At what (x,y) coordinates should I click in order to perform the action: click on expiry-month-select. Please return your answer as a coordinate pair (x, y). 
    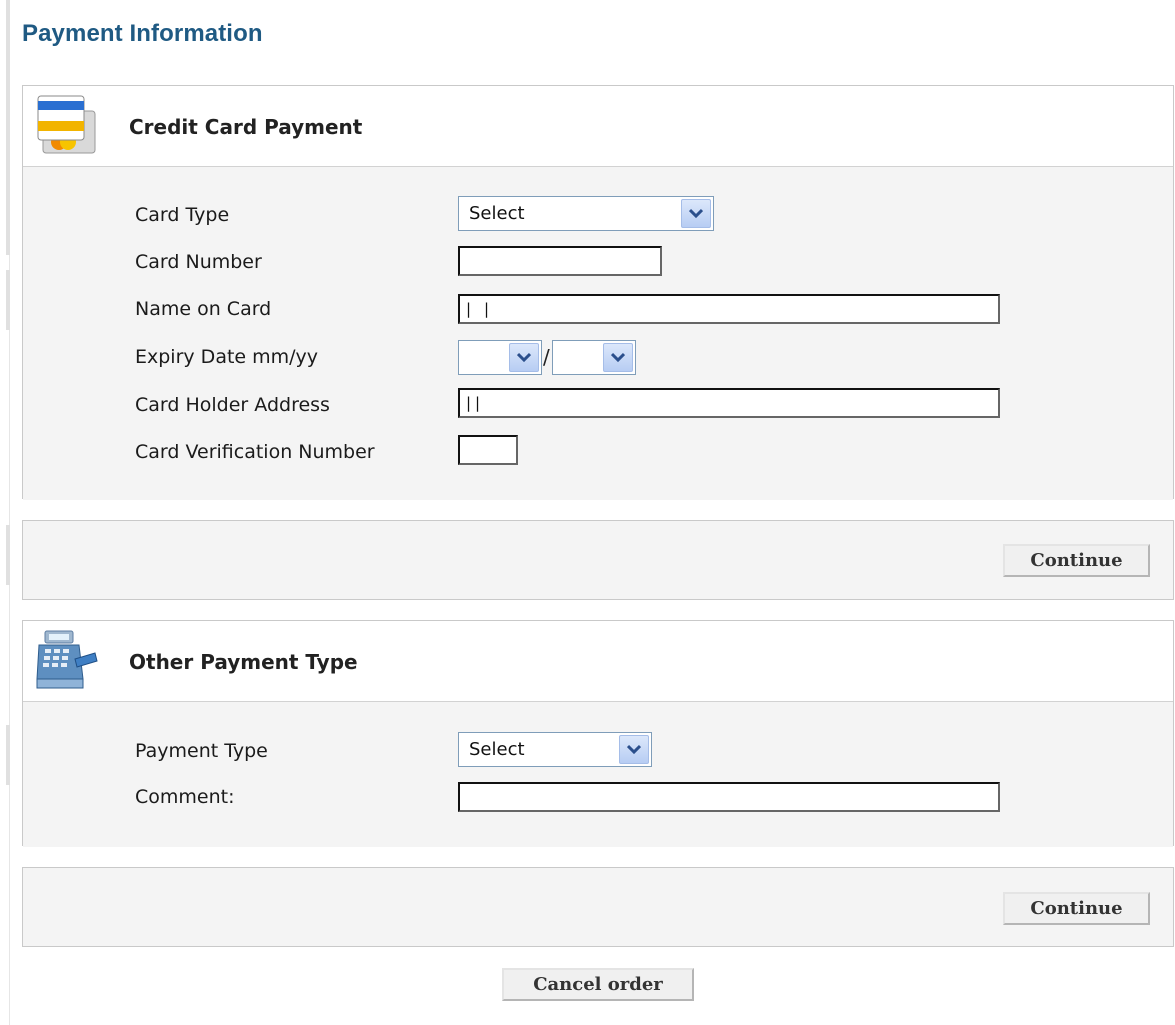
    Looking at the image, I should click on (500, 357).